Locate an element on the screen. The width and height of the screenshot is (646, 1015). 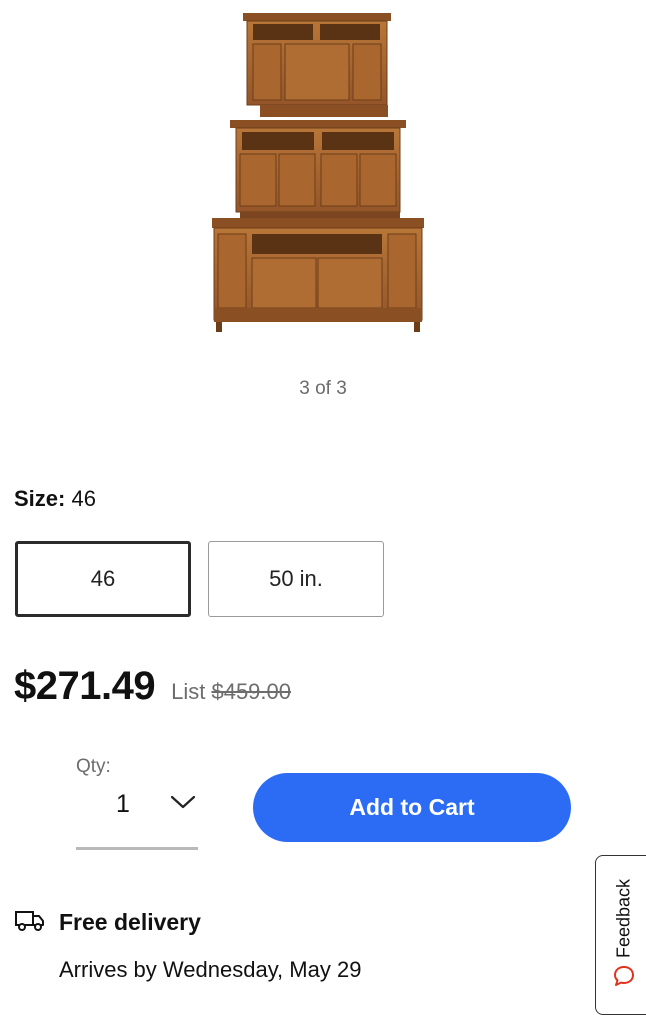
list-price-value: $459.00 is located at coordinates (251, 691).